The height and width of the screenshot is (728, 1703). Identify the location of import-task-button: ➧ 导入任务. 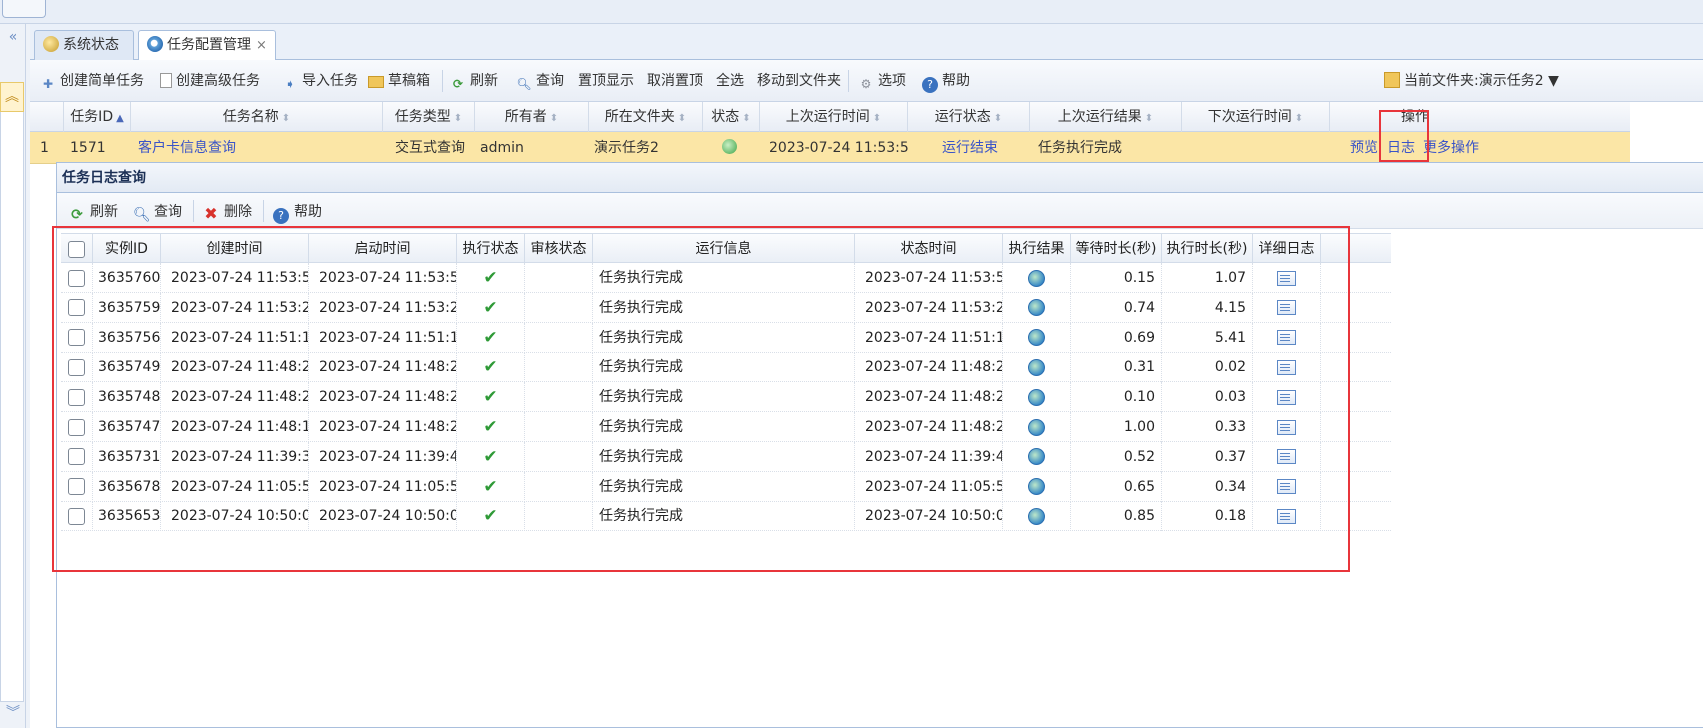
(320, 81).